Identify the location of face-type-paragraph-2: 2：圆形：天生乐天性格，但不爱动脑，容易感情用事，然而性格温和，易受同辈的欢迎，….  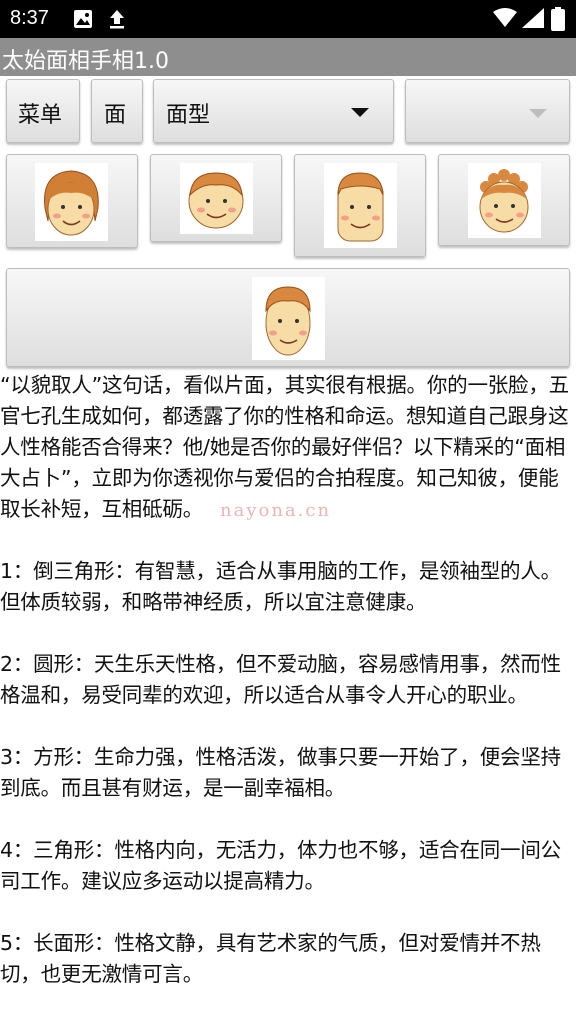
(280, 679).